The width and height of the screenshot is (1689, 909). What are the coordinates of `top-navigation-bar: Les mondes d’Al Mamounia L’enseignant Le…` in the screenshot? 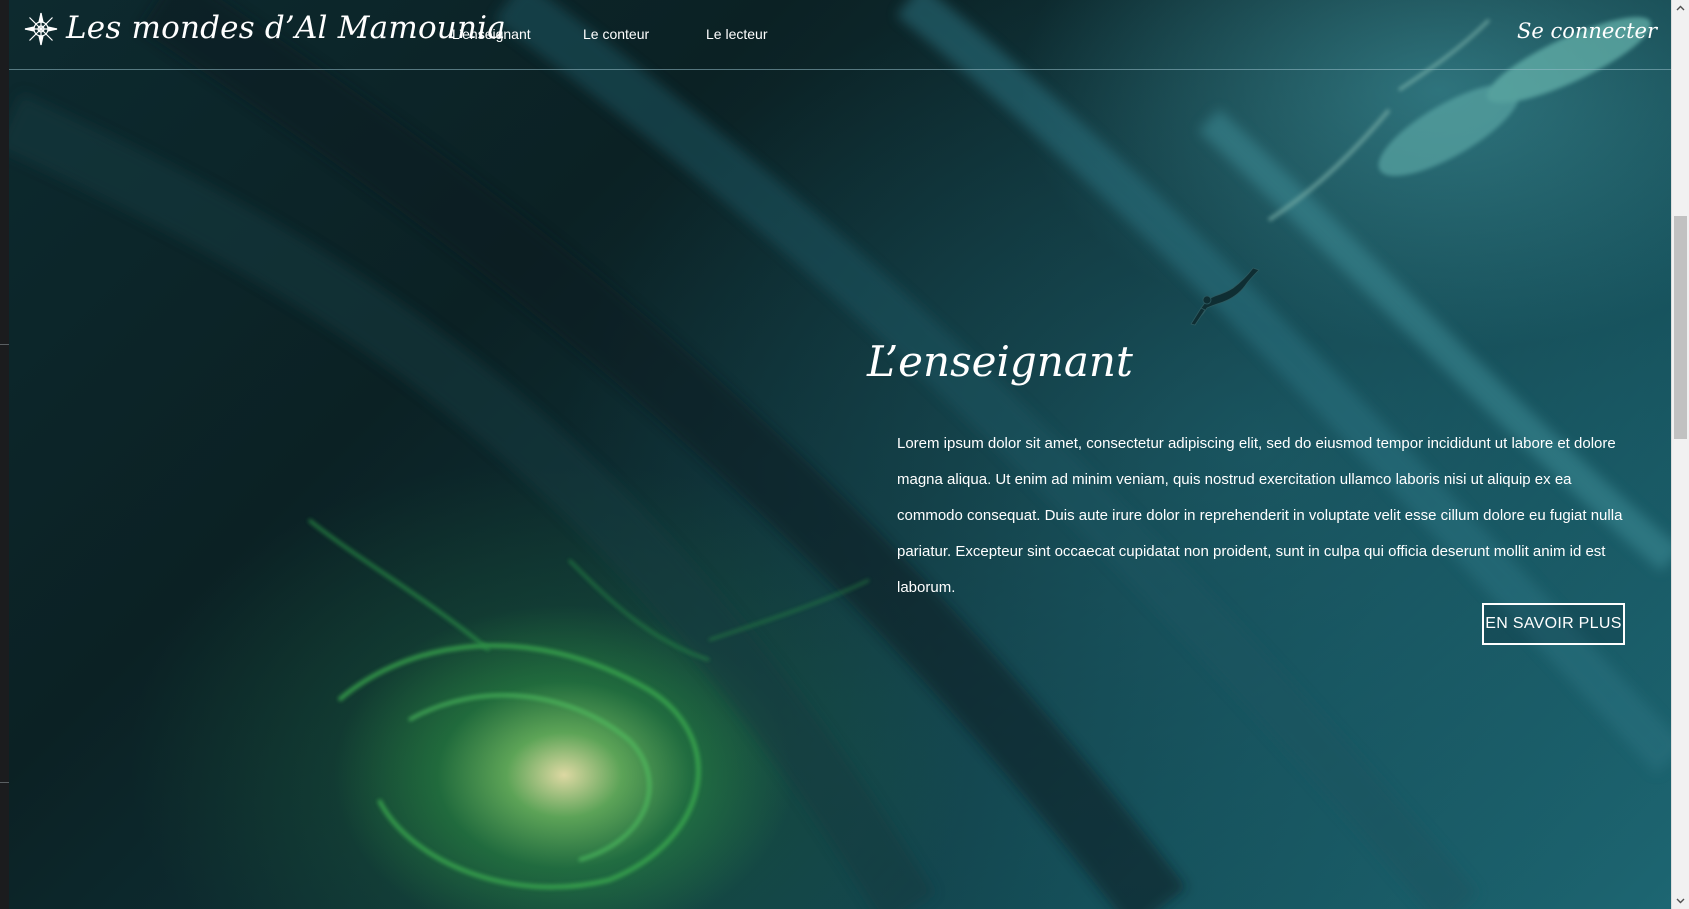 It's located at (840, 35).